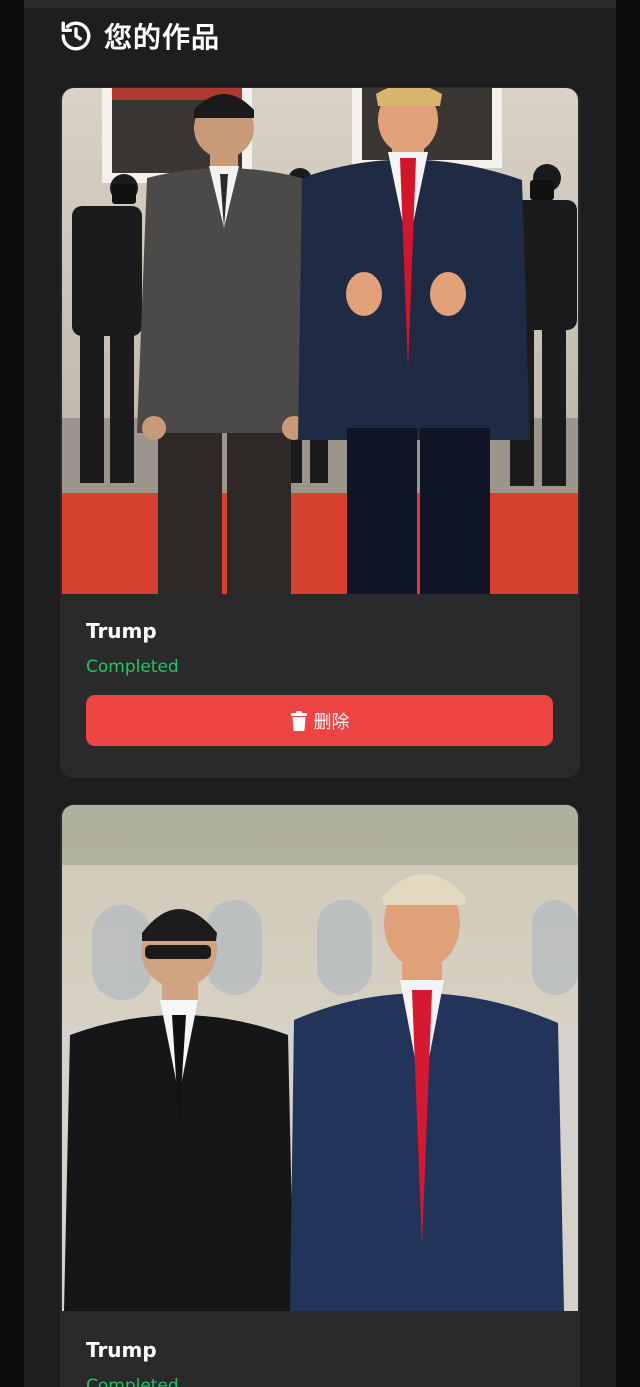  I want to click on delete-button-label: 删除, so click(331, 722).